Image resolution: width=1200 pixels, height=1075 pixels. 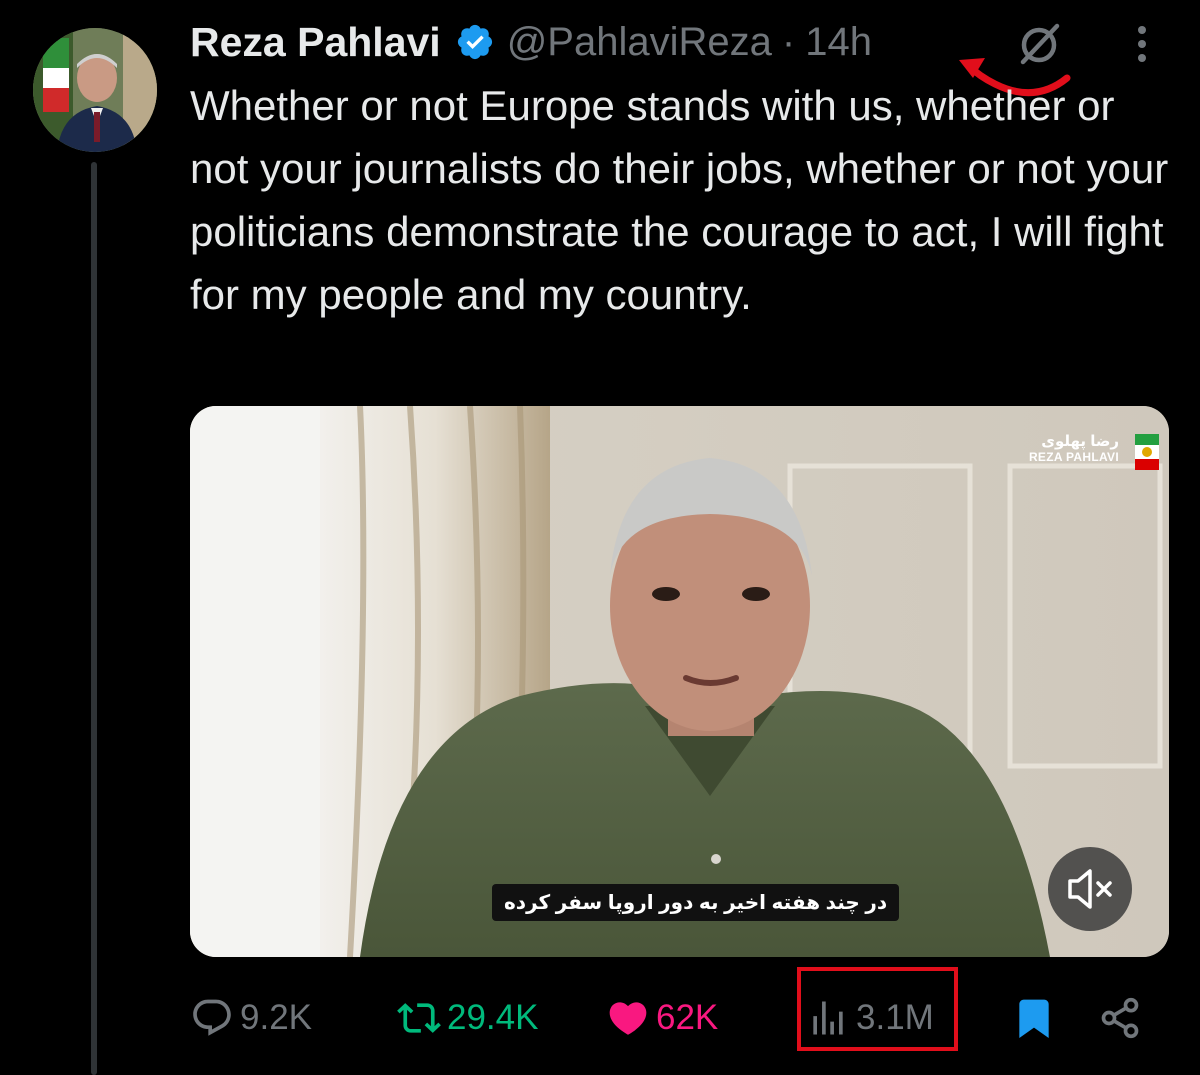 I want to click on video-watermark: رضا پهلوی REZA PAHLAVI, so click(x=1093, y=451).